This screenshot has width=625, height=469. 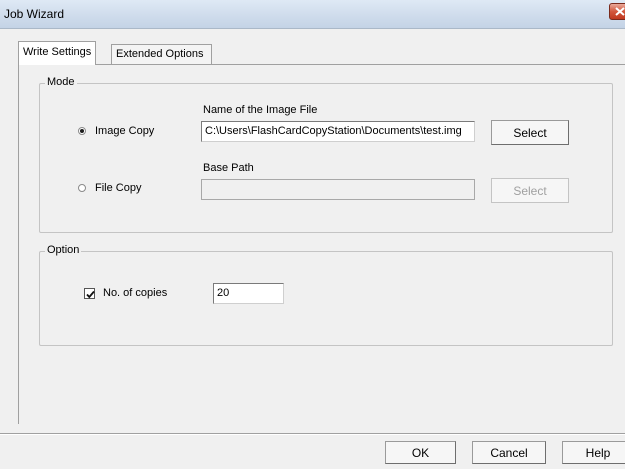 What do you see at coordinates (620, 11) in the screenshot?
I see `close-icon` at bounding box center [620, 11].